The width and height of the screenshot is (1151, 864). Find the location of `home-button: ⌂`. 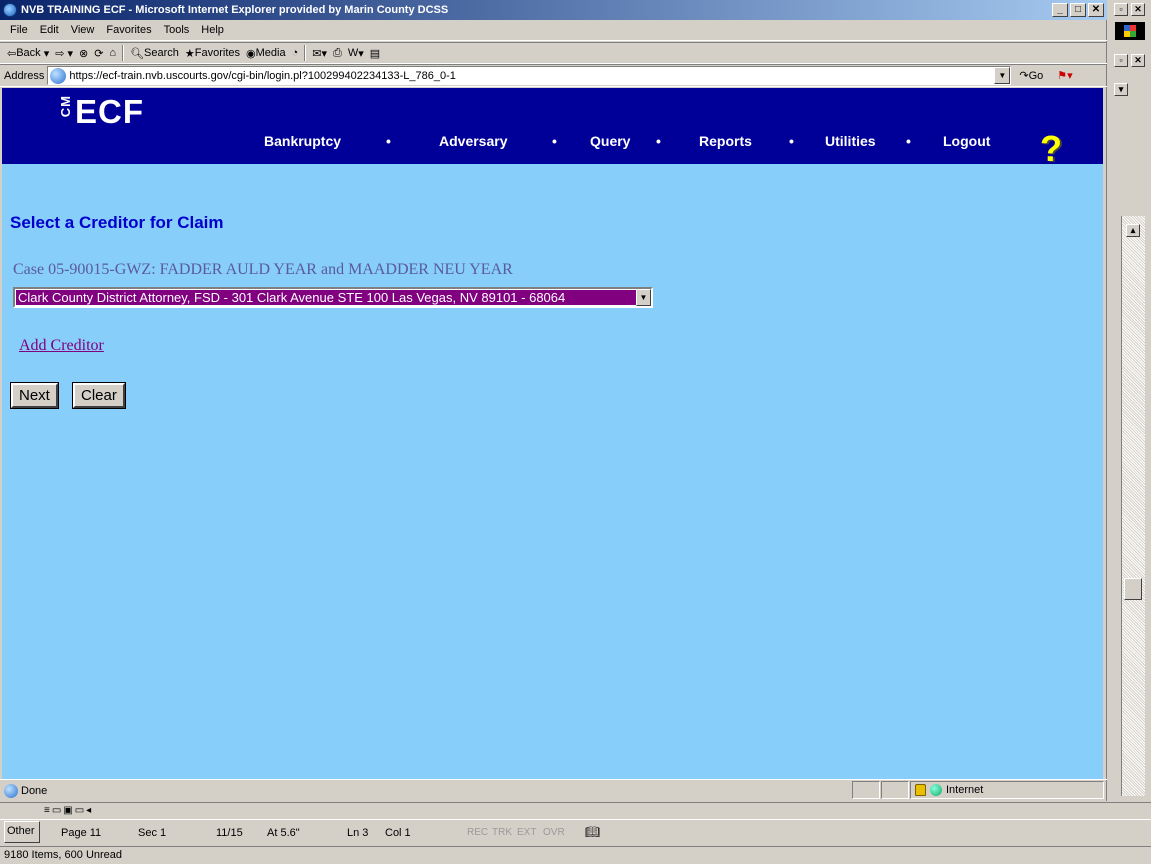

home-button: ⌂ is located at coordinates (112, 53).